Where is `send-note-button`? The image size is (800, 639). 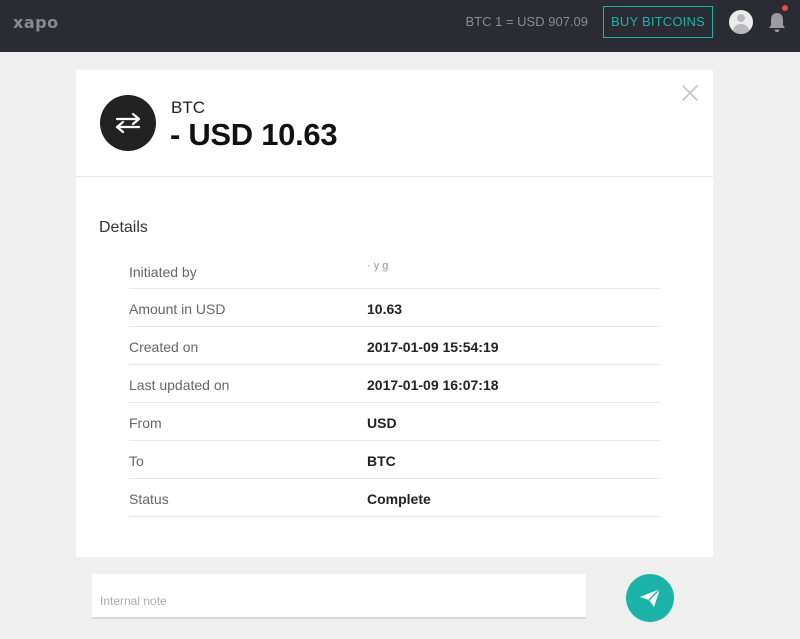 send-note-button is located at coordinates (650, 598).